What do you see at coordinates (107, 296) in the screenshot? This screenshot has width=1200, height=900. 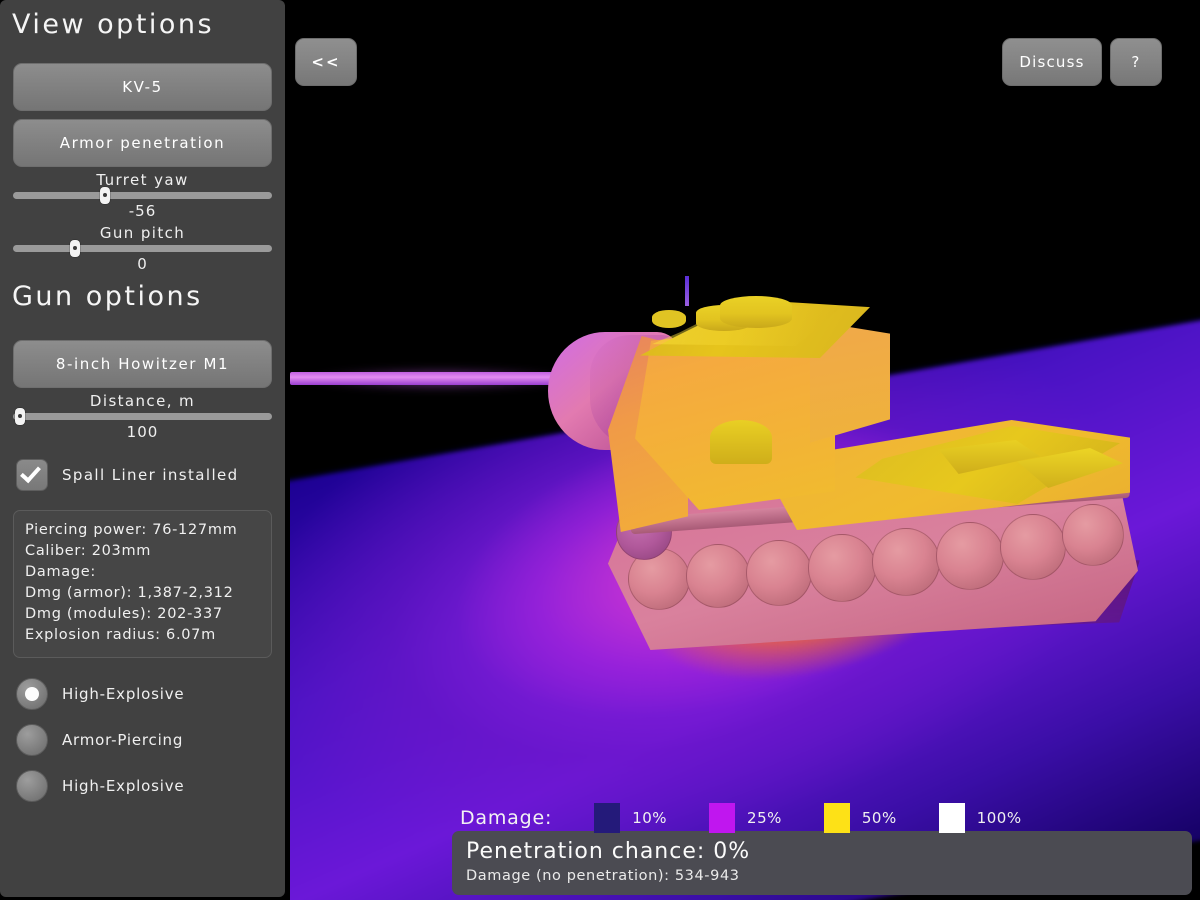 I see `gun-options-heading: Gun options` at bounding box center [107, 296].